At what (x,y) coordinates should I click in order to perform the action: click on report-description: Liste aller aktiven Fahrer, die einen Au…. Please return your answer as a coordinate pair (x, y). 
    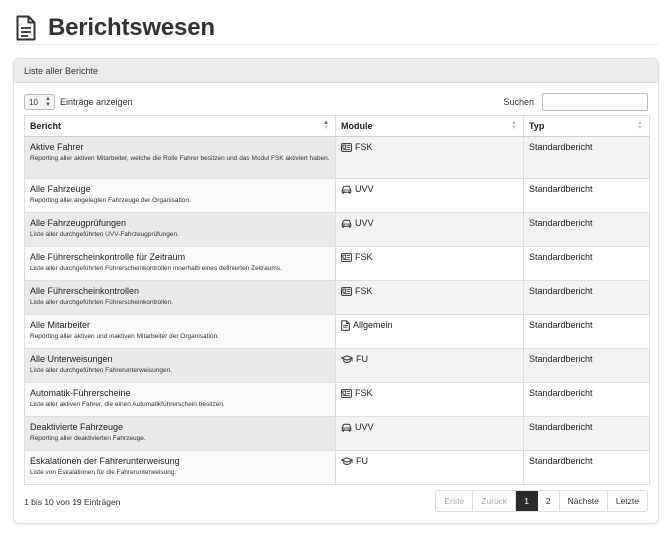
    Looking at the image, I should click on (127, 404).